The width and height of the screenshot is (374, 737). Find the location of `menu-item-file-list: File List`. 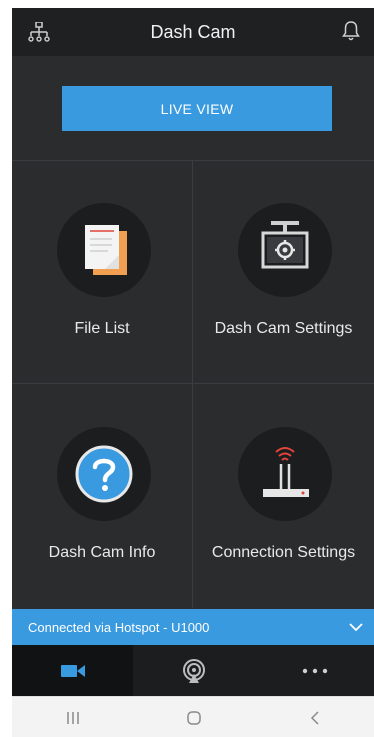

menu-item-file-list: File List is located at coordinates (102, 272).